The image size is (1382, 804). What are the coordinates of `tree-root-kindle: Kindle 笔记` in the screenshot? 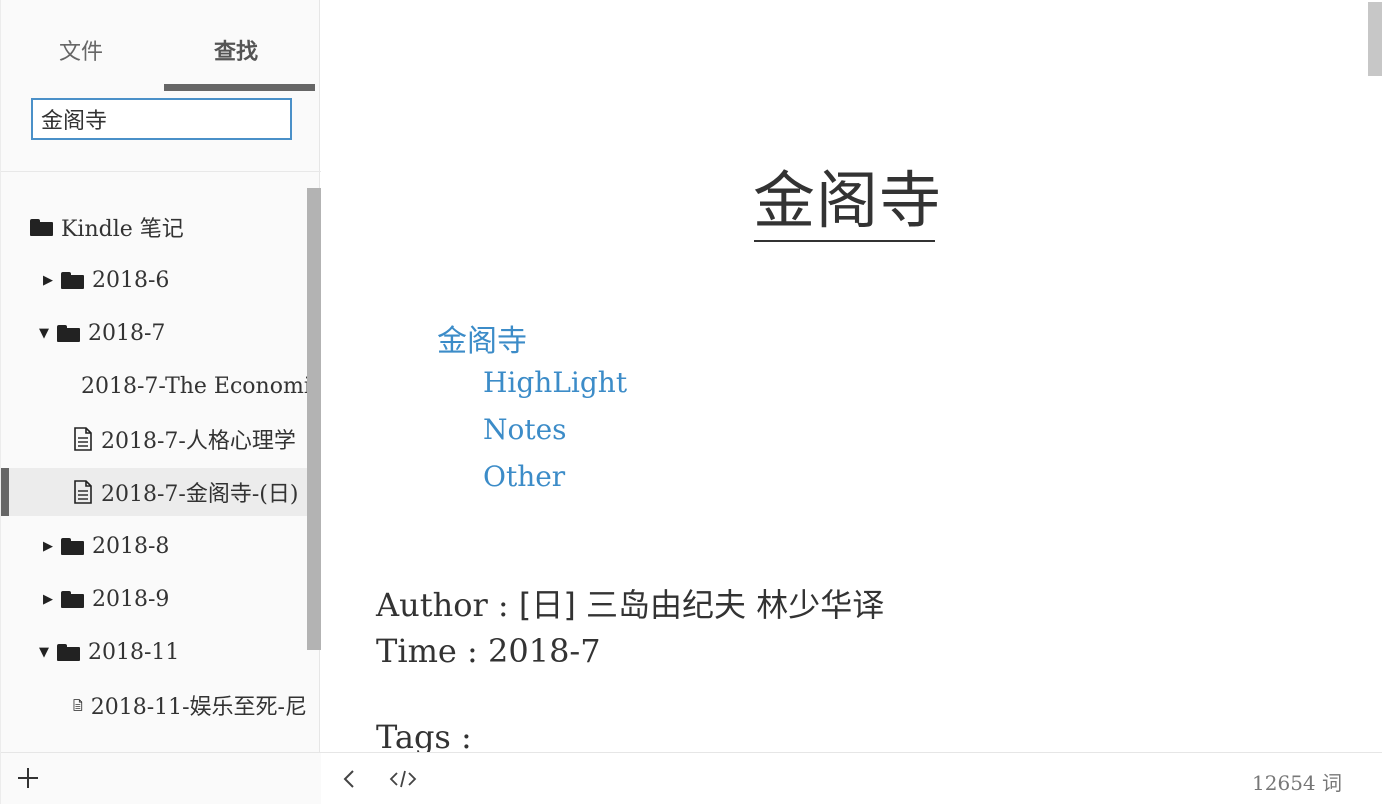 It's located at (154, 227).